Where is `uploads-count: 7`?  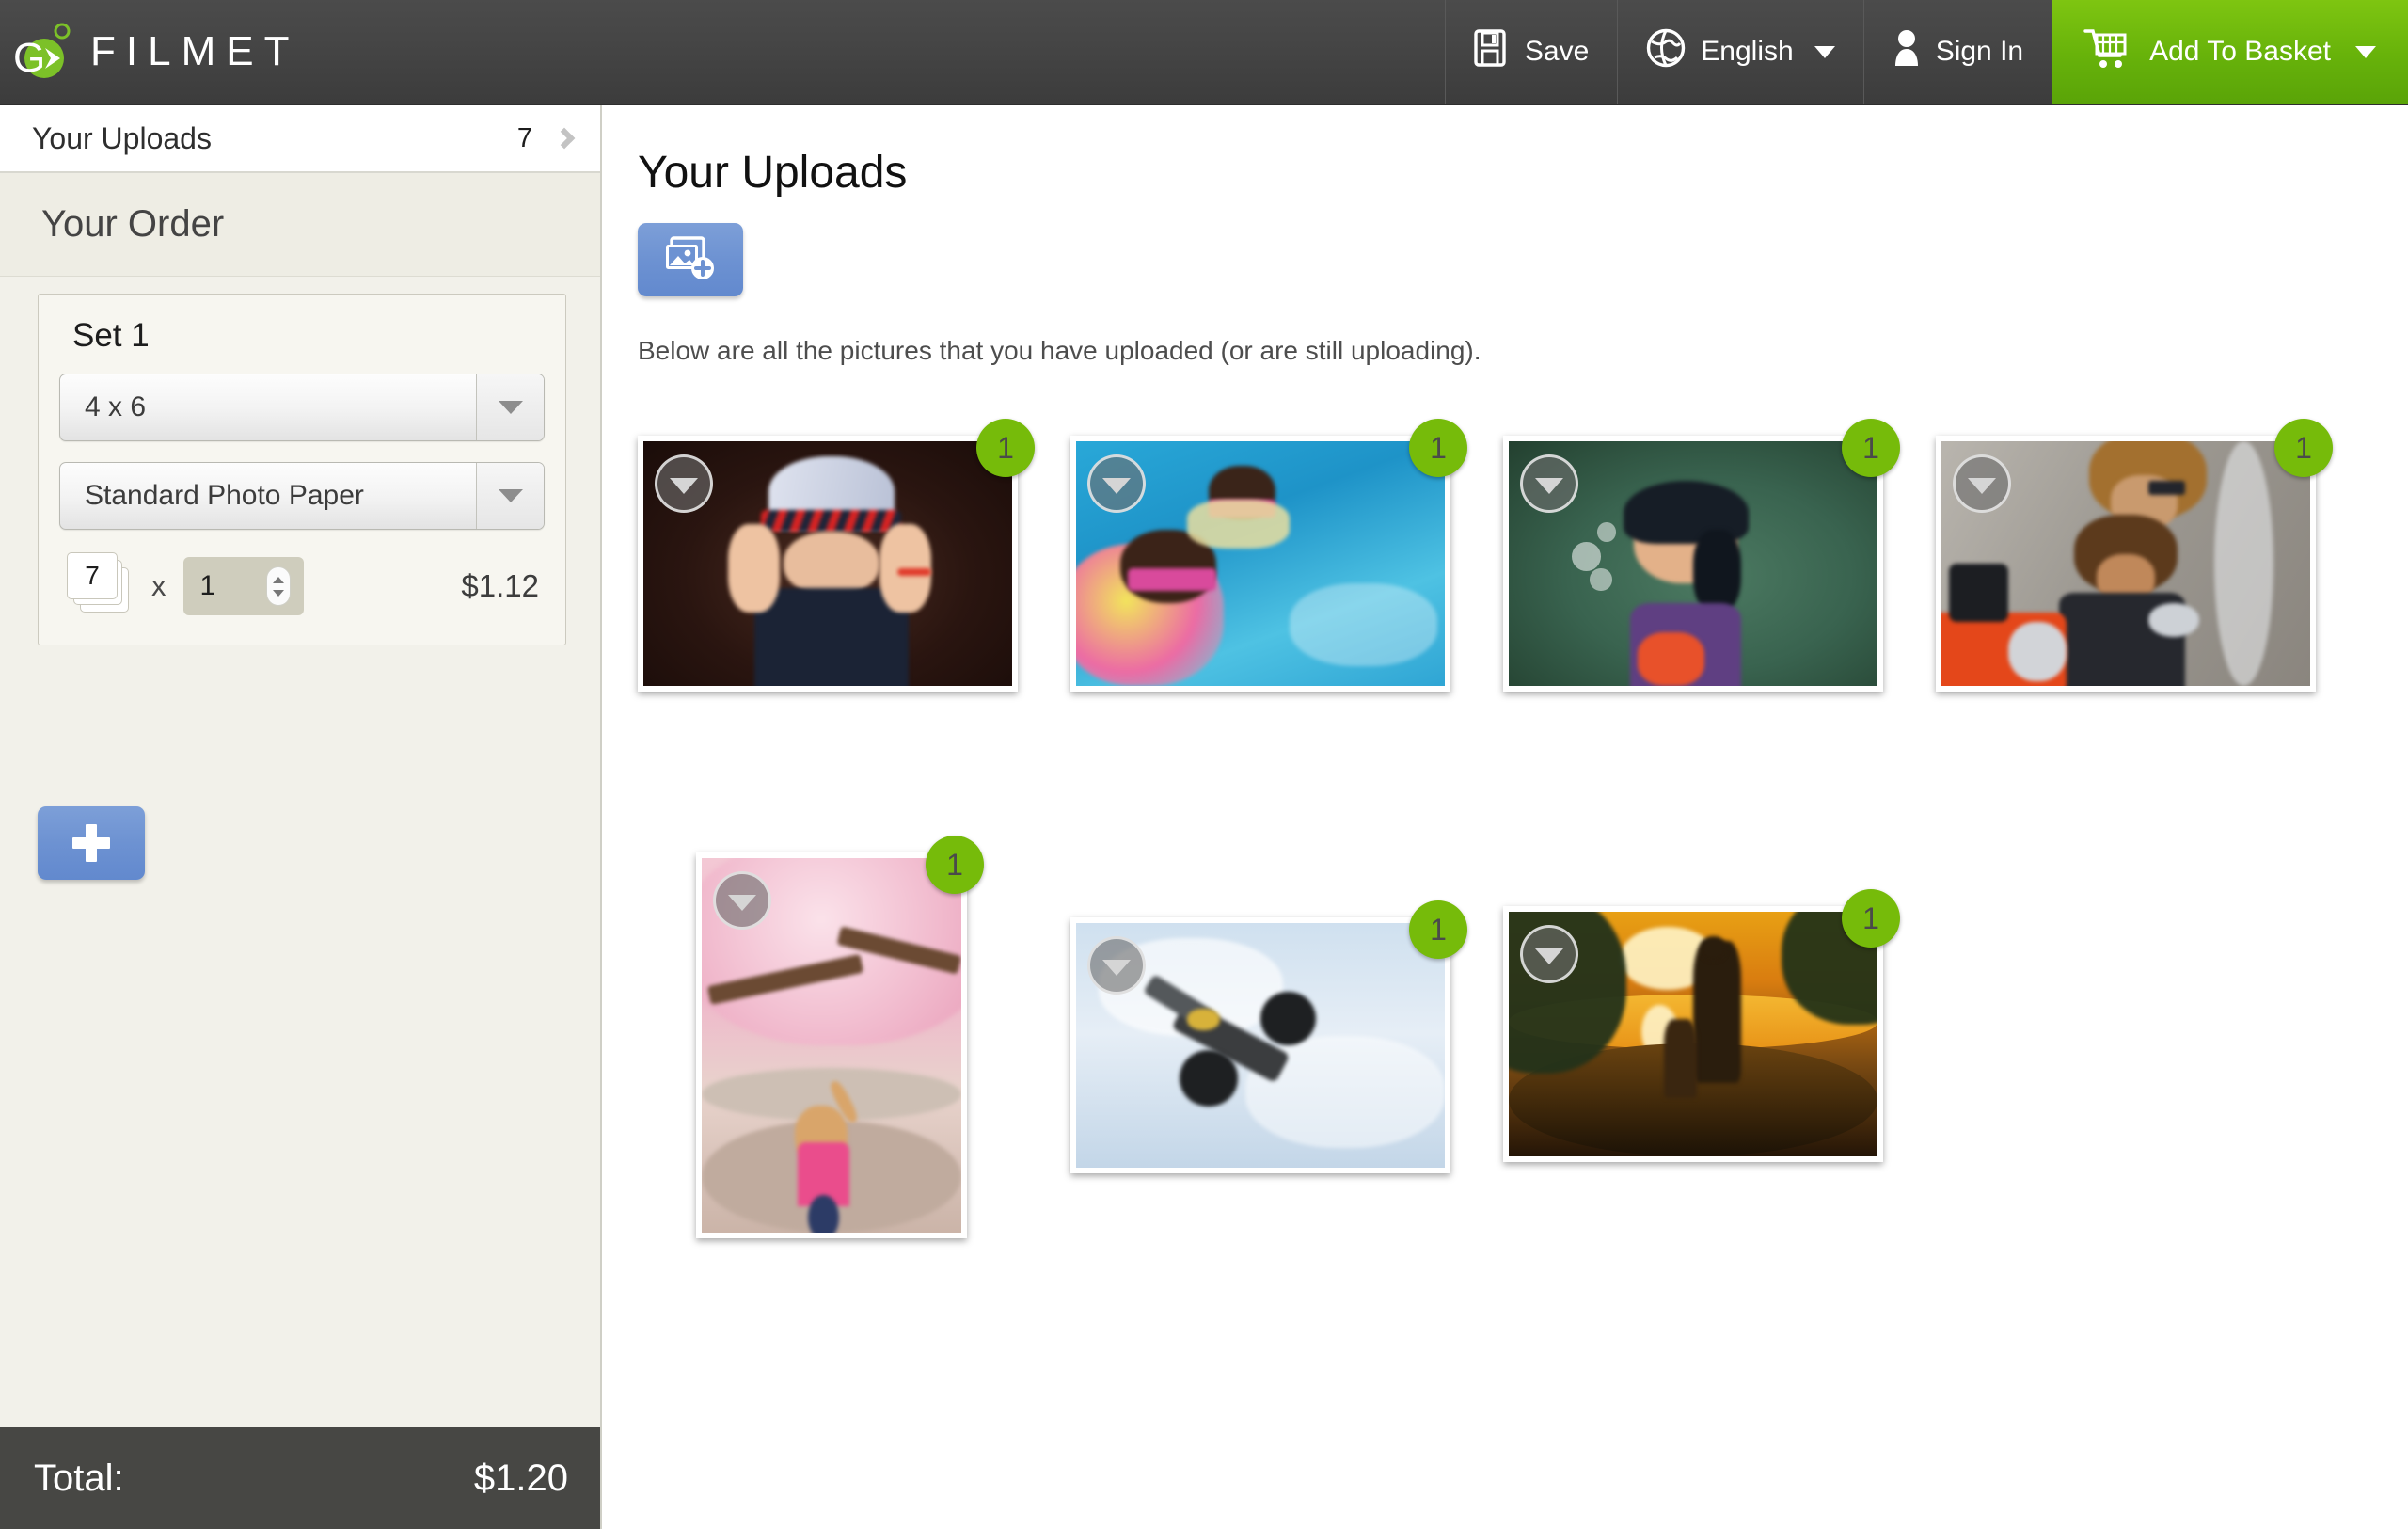
uploads-count: 7 is located at coordinates (524, 137).